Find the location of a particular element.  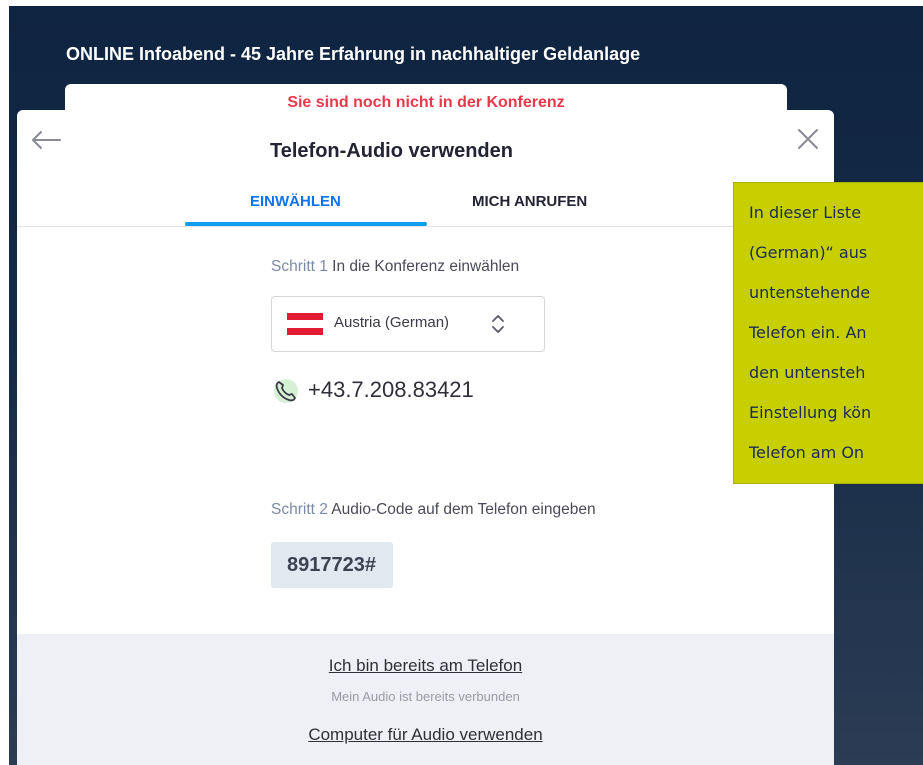

step-1-text: In die Konferenz einwählen is located at coordinates (423, 266).